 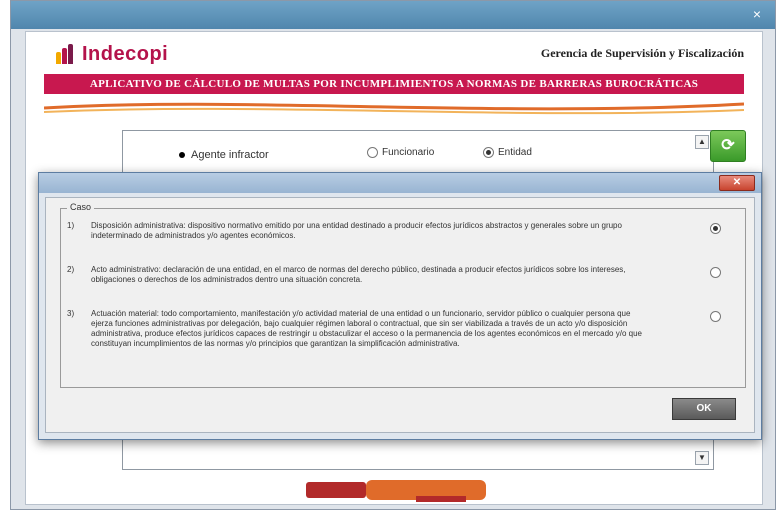 I want to click on dialog-titlebar: ✕, so click(x=400, y=183).